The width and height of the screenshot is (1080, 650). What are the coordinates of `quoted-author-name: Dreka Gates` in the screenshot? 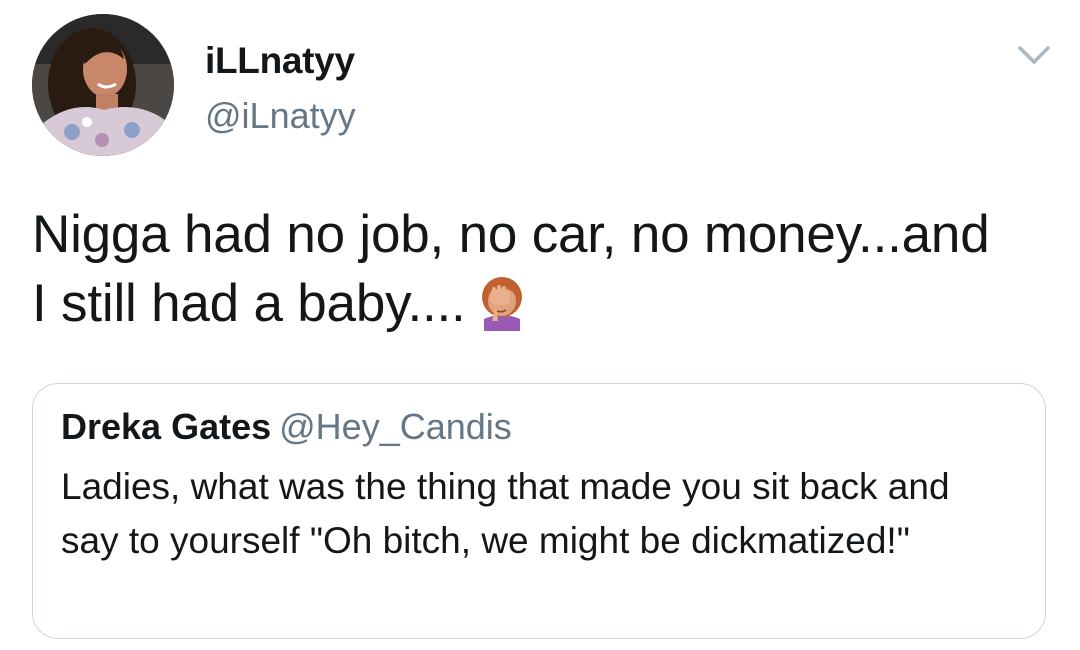 It's located at (166, 426).